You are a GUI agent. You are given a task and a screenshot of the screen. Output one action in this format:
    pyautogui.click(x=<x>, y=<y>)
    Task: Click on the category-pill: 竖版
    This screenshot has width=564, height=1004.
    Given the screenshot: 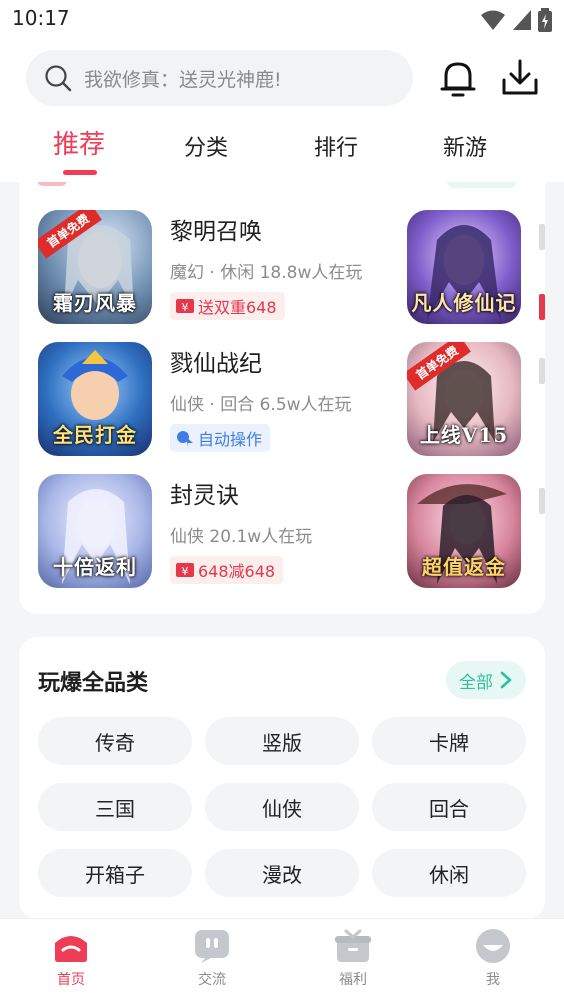 What is the action you would take?
    pyautogui.click(x=282, y=741)
    